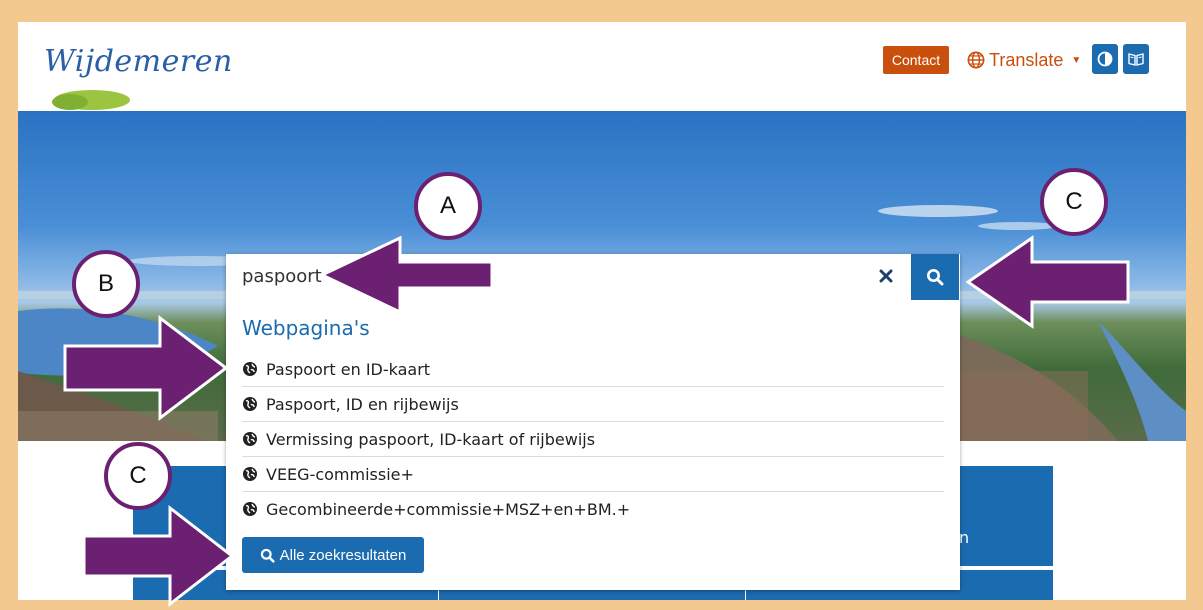  What do you see at coordinates (106, 284) in the screenshot?
I see `annotation-badge-b: B` at bounding box center [106, 284].